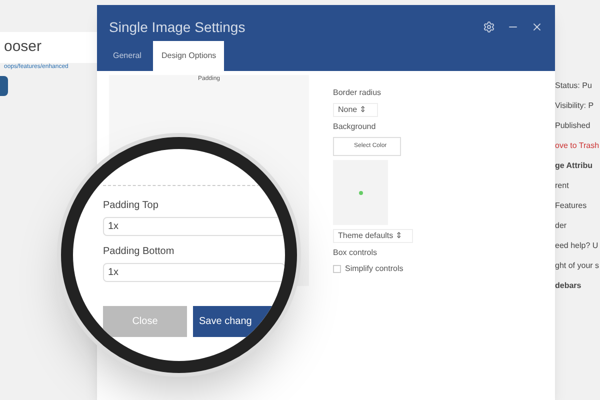 The height and width of the screenshot is (400, 600). Describe the element at coordinates (48, 47) in the screenshot. I see `panel-heading: ooser` at that location.